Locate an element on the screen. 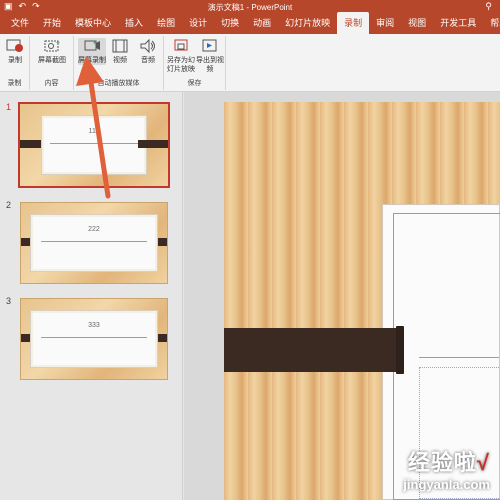 The width and height of the screenshot is (500, 500). tab-insert: 插入 is located at coordinates (134, 25).